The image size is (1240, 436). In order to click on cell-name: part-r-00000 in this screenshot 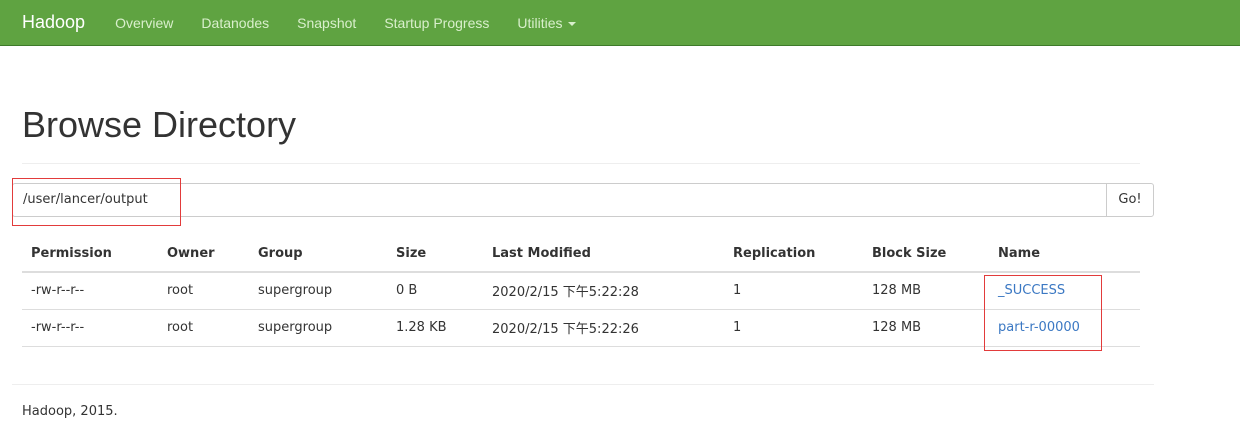, I will do `click(1064, 328)`.